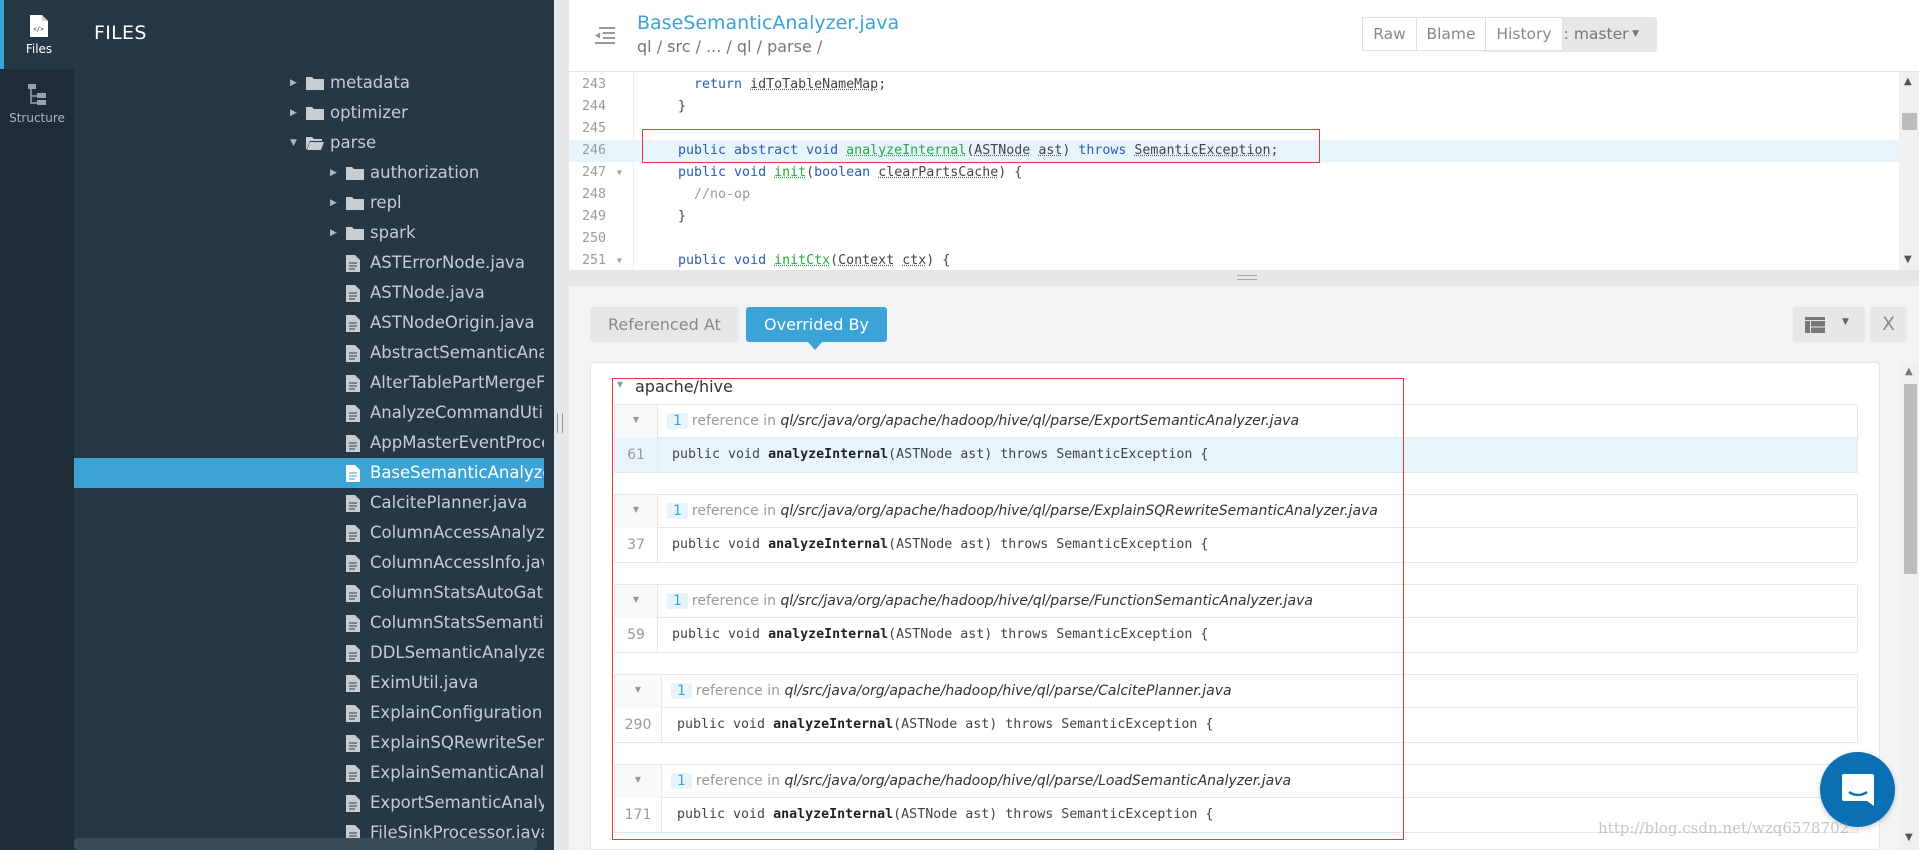  Describe the element at coordinates (309, 413) in the screenshot. I see `tree-file: AnalyzeCommandUtils` at that location.